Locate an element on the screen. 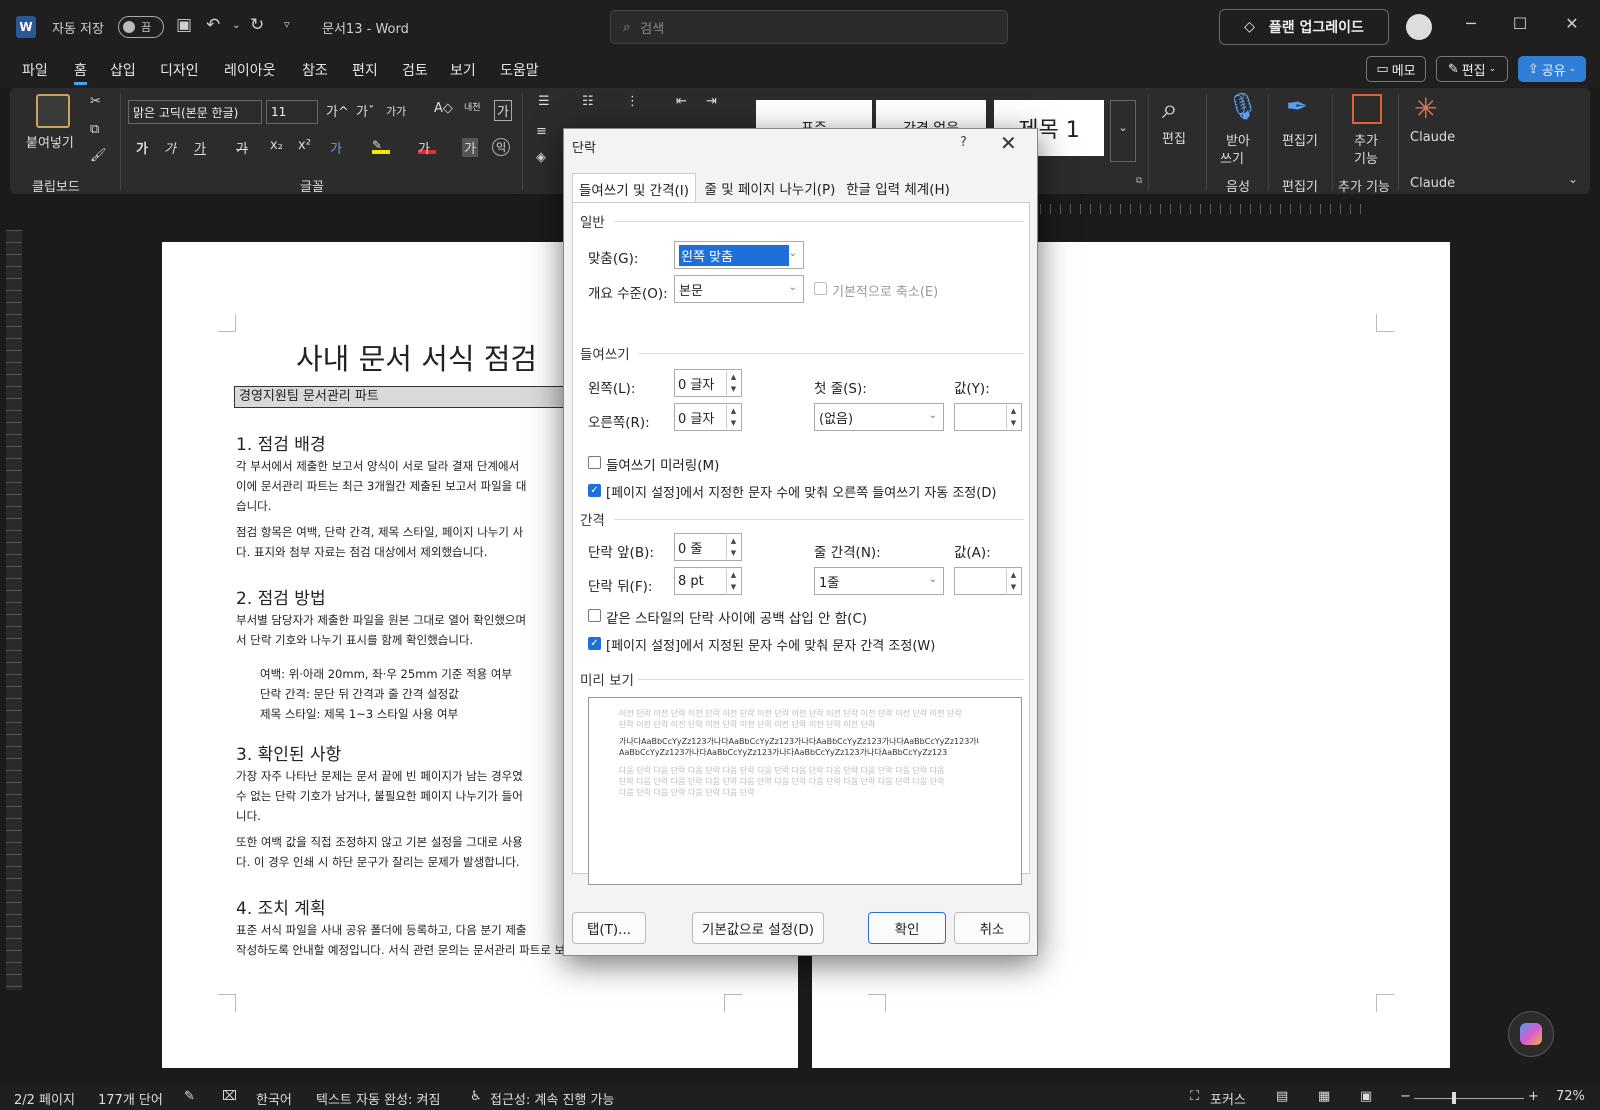 This screenshot has height=1110, width=1600. addins-label-1: 추가 is located at coordinates (1366, 139).